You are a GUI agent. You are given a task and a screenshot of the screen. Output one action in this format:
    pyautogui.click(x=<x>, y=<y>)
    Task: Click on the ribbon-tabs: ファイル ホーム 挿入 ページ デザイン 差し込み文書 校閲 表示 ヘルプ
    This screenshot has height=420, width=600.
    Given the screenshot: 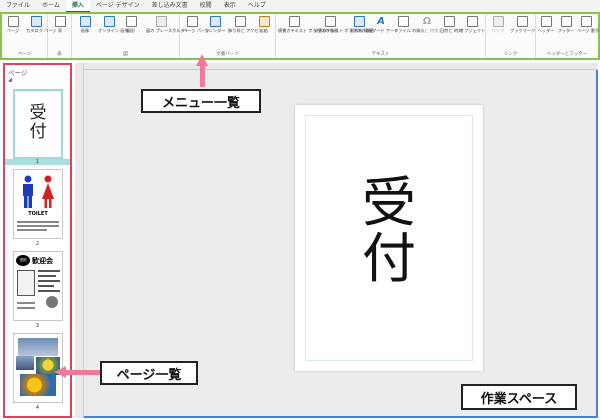 What is the action you would take?
    pyautogui.click(x=300, y=6)
    